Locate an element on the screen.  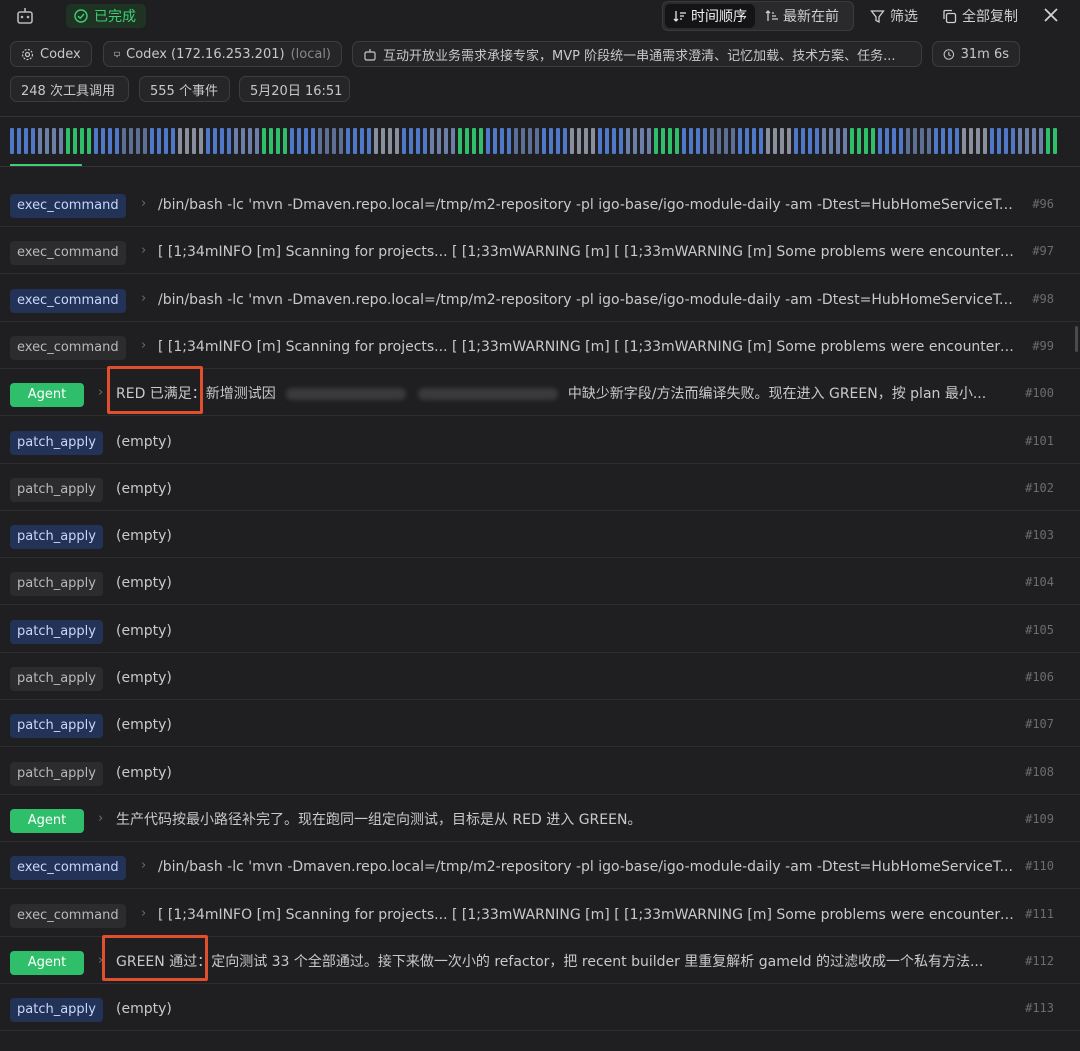
copy-all-button: 全部复制 is located at coordinates (980, 16).